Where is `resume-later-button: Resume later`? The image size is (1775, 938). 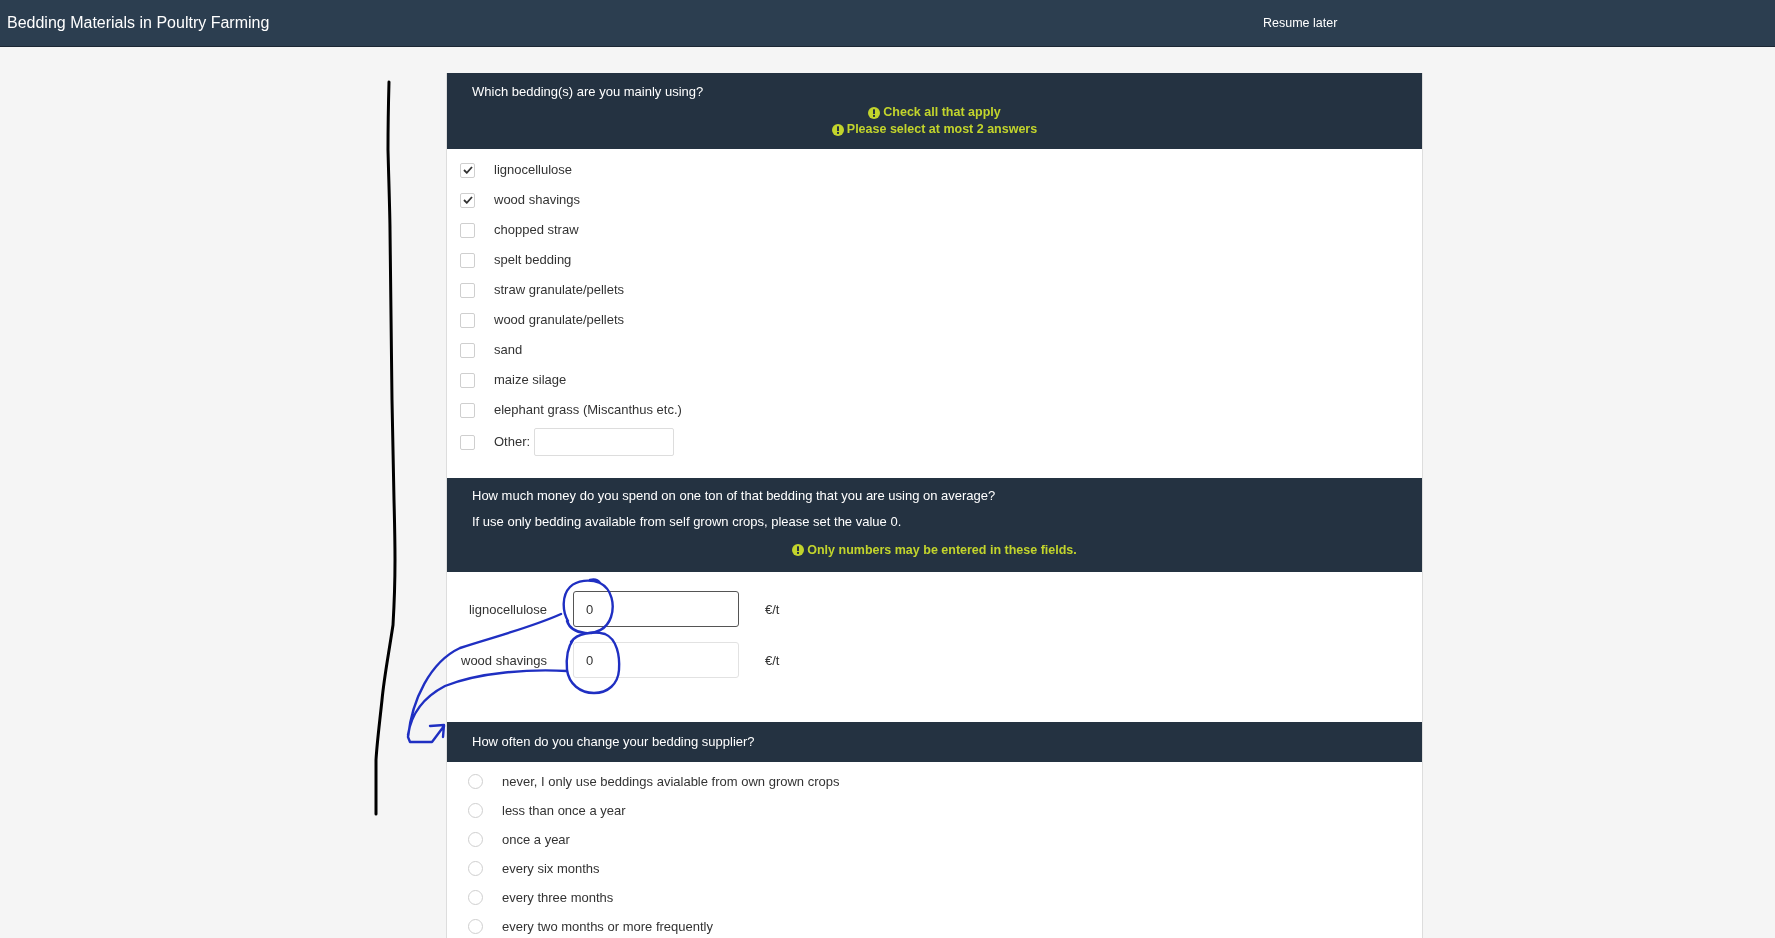
resume-later-button: Resume later is located at coordinates (1300, 23).